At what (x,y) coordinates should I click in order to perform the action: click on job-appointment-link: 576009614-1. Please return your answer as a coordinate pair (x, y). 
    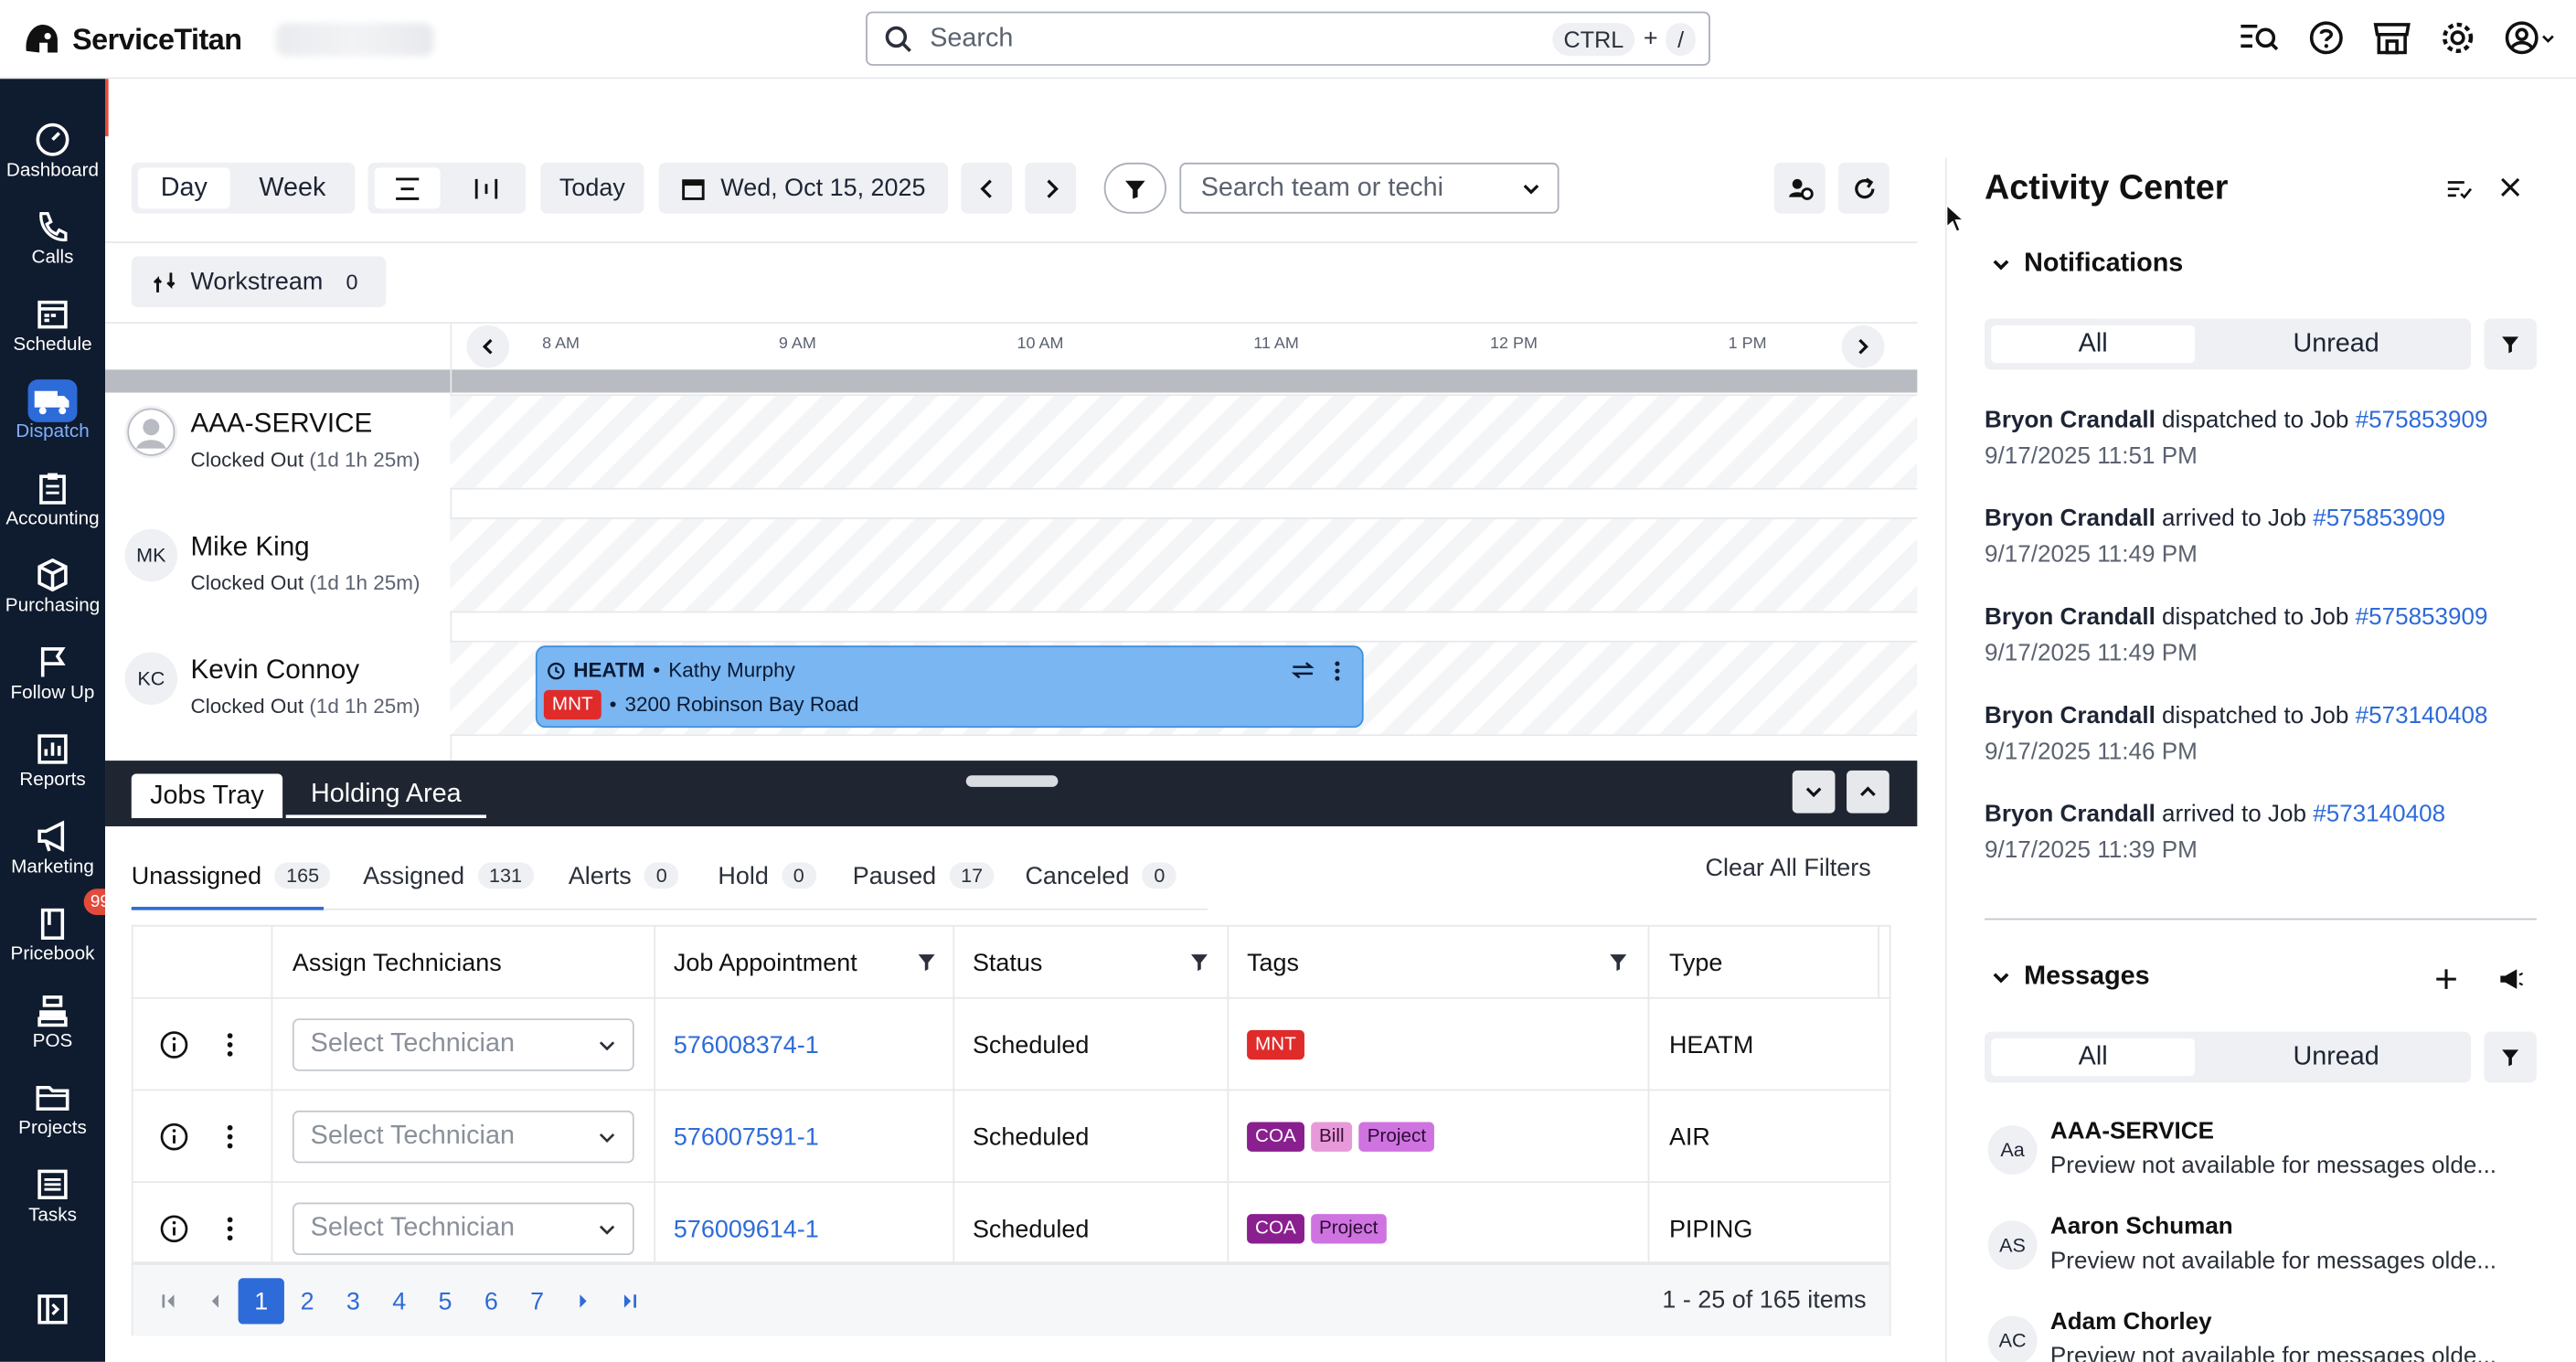
    Looking at the image, I should click on (746, 1229).